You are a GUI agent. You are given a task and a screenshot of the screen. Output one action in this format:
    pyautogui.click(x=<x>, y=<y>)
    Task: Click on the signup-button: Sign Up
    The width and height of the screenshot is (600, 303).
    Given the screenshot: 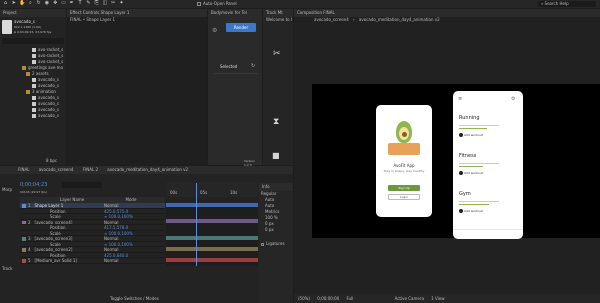 What is the action you would take?
    pyautogui.click(x=404, y=188)
    